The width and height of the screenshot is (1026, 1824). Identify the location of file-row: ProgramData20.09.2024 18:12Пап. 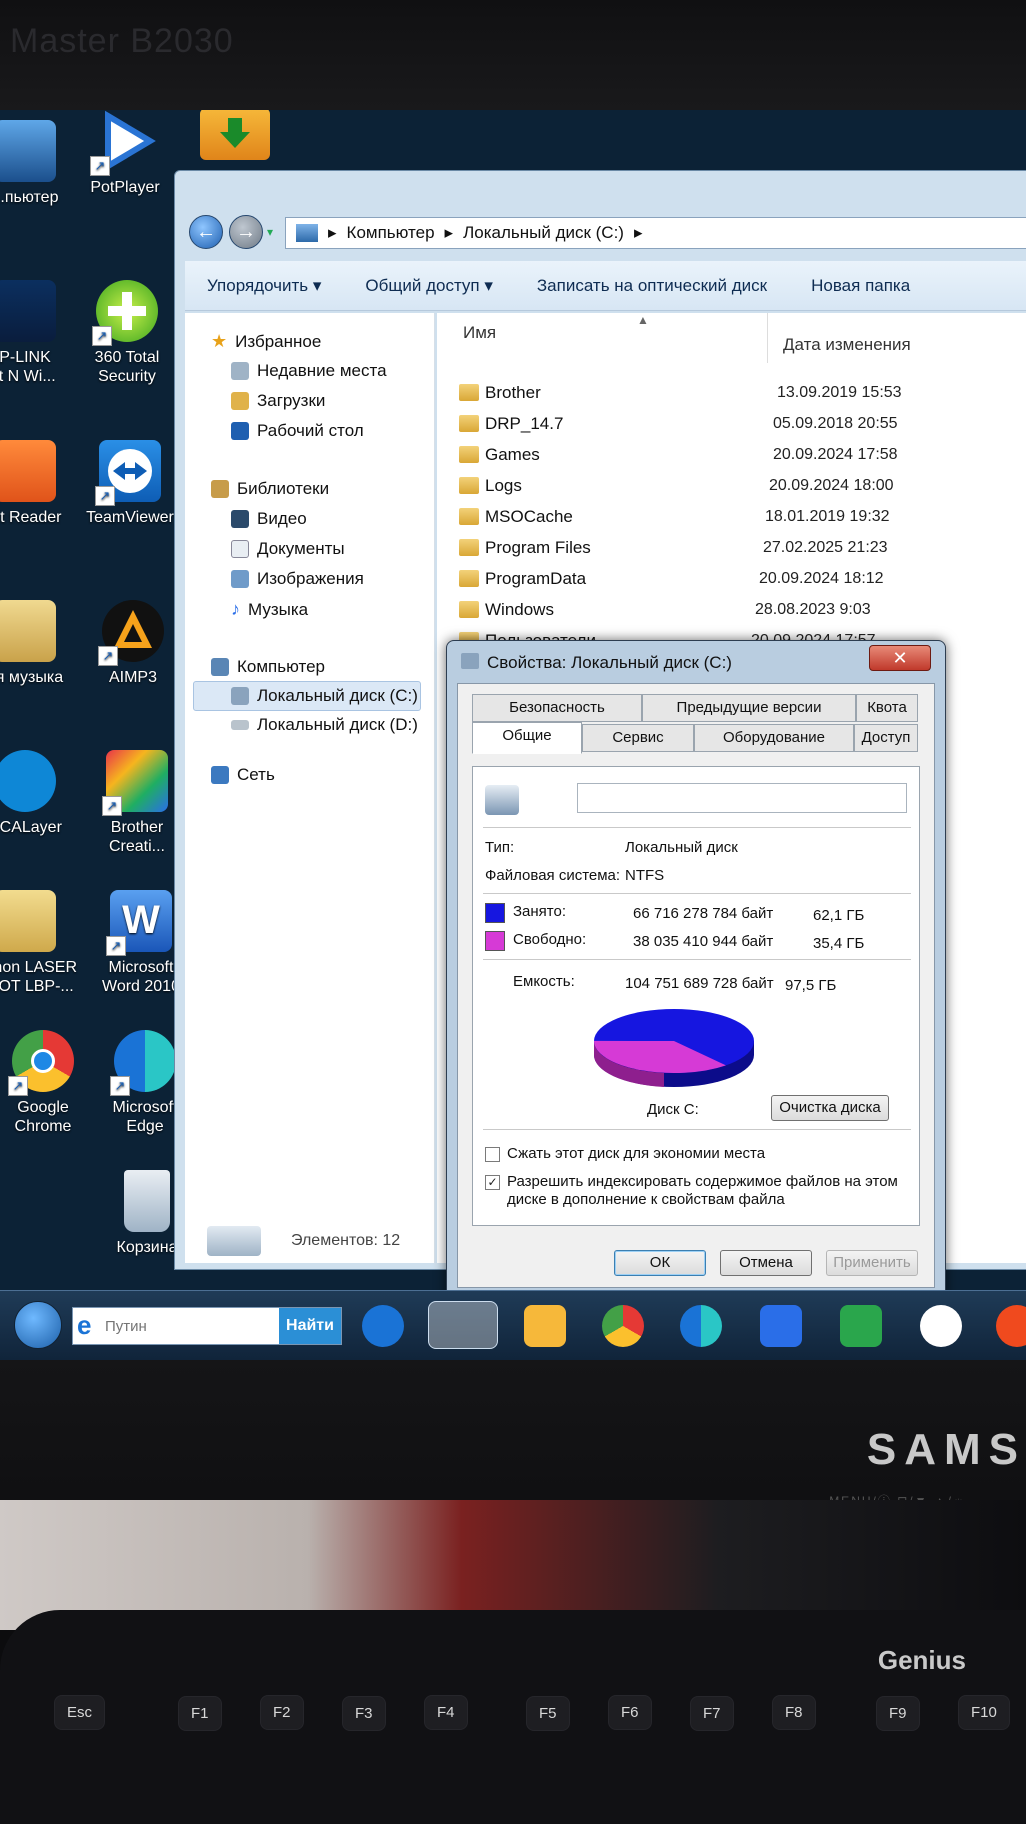
(731, 580).